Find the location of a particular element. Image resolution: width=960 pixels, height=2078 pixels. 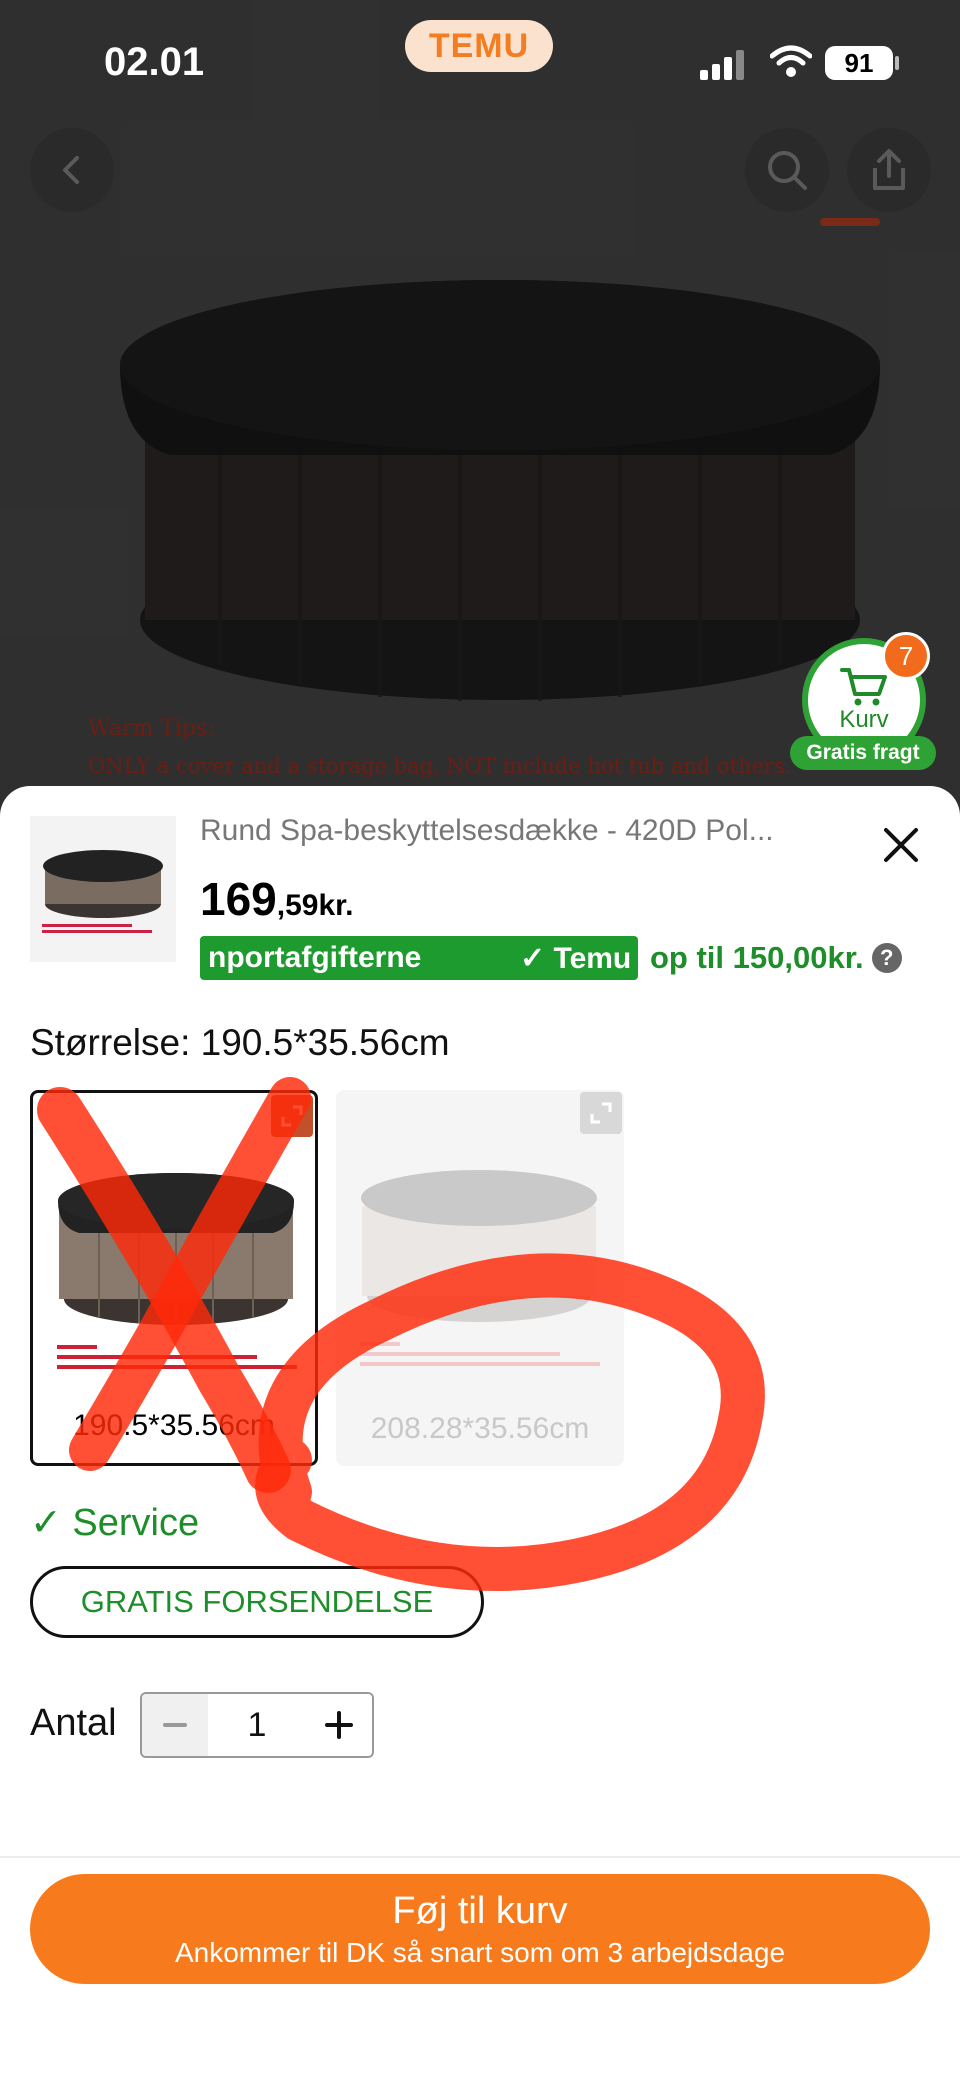

size-option-label: 190.5*35.56cm is located at coordinates (174, 1425).